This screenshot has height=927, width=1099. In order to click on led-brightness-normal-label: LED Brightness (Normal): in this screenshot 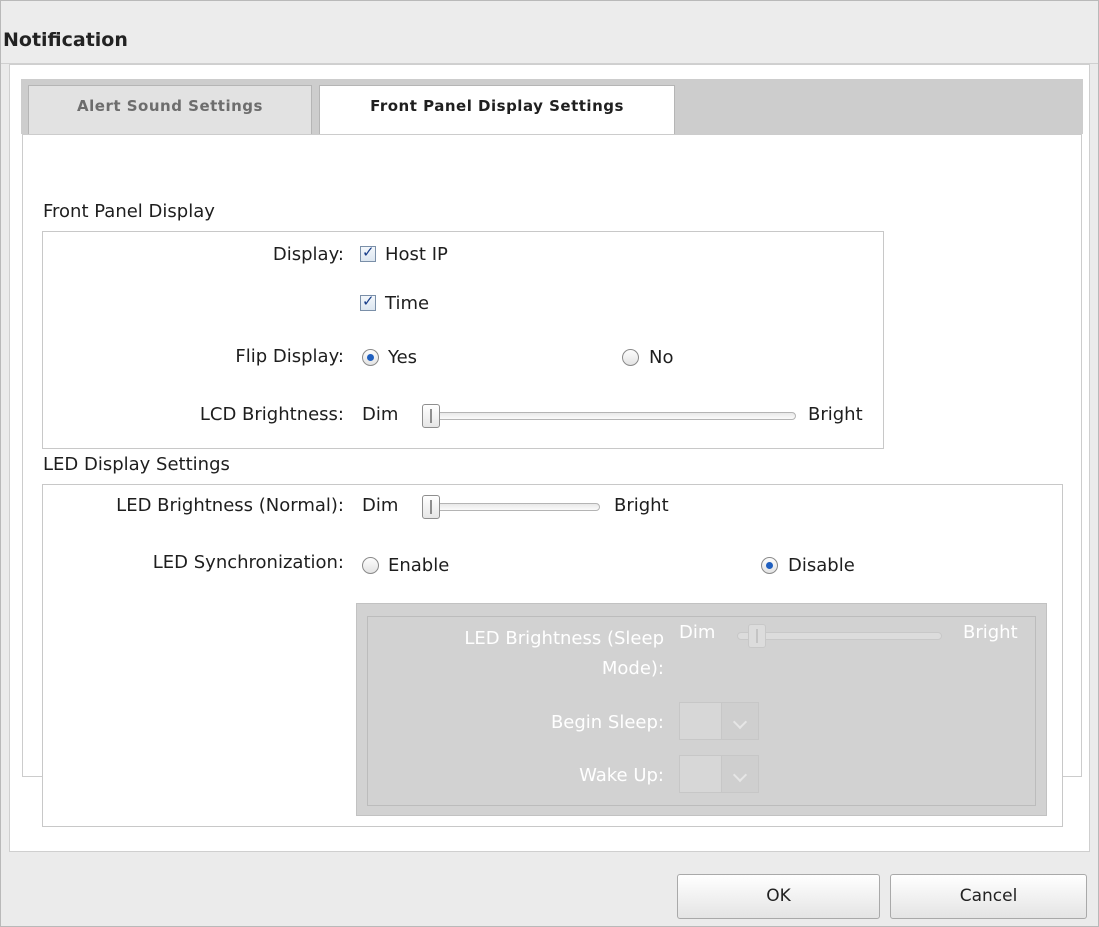, I will do `click(230, 505)`.